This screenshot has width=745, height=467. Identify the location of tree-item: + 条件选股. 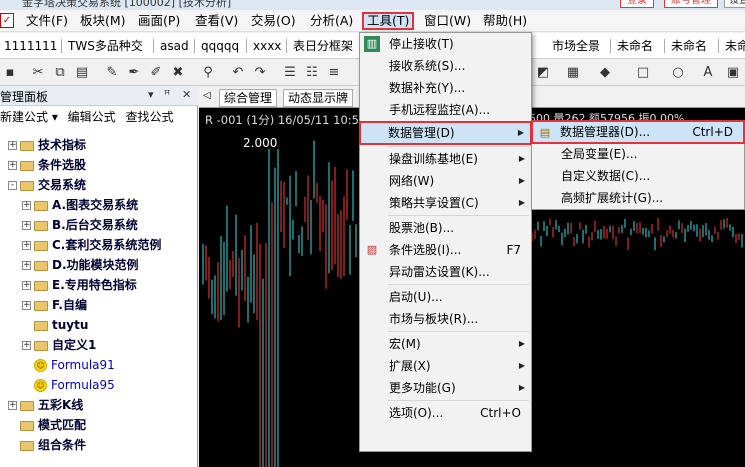
(99, 165).